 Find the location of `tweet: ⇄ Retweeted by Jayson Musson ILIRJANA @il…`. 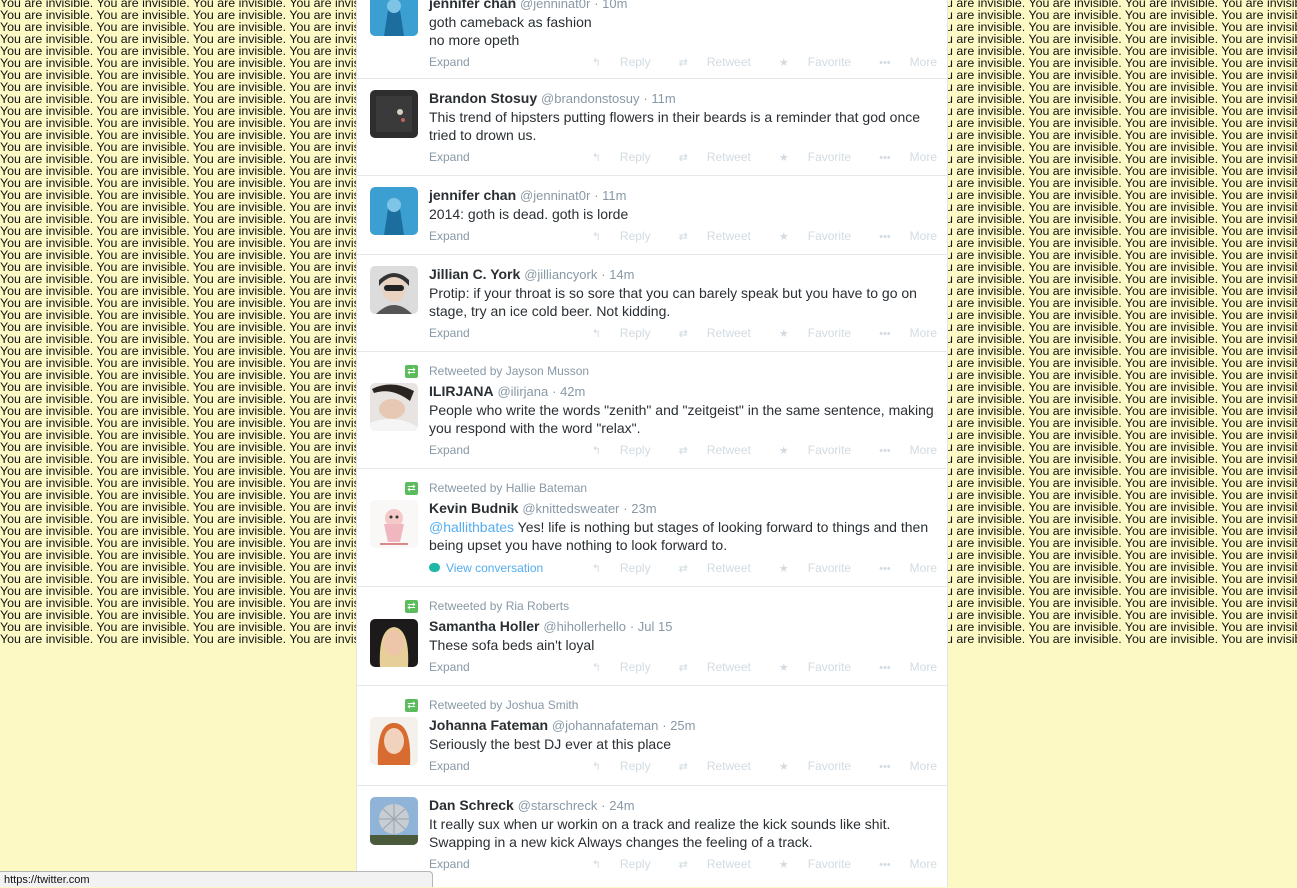

tweet: ⇄ Retweeted by Jayson Musson ILIRJANA @il… is located at coordinates (652, 410).